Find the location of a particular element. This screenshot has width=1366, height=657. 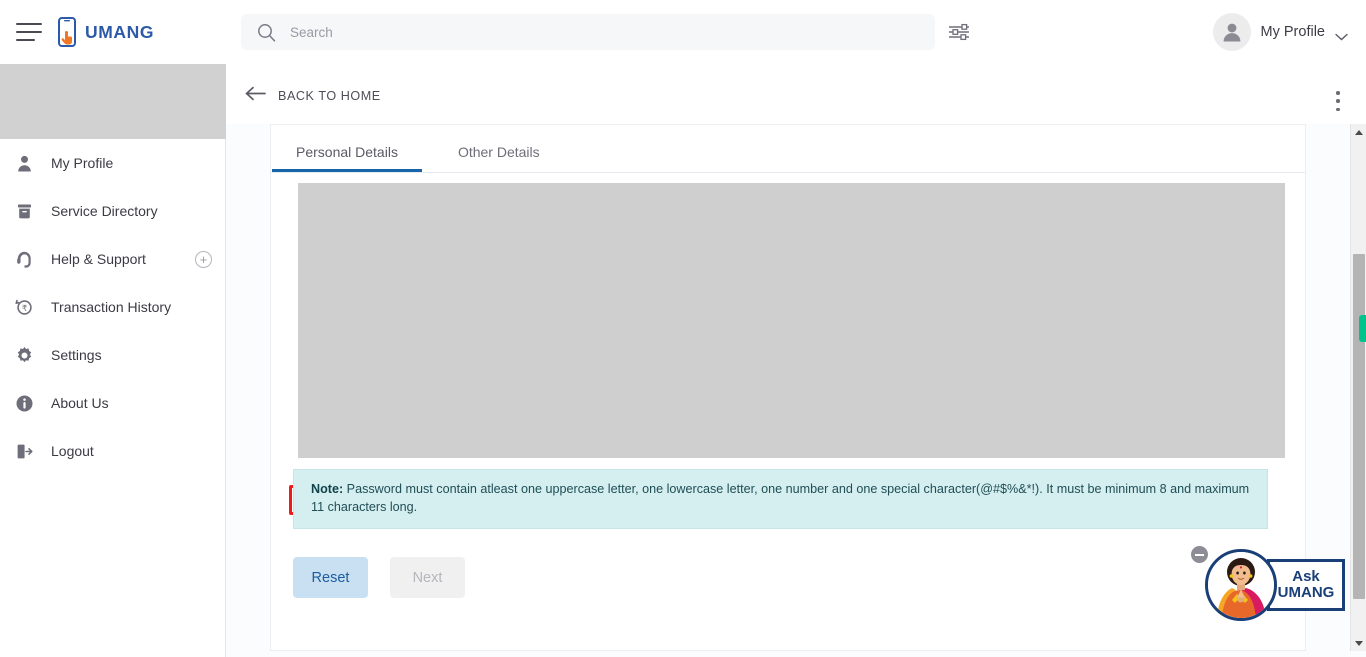

sidebar-item-label: Transaction History is located at coordinates (111, 307).